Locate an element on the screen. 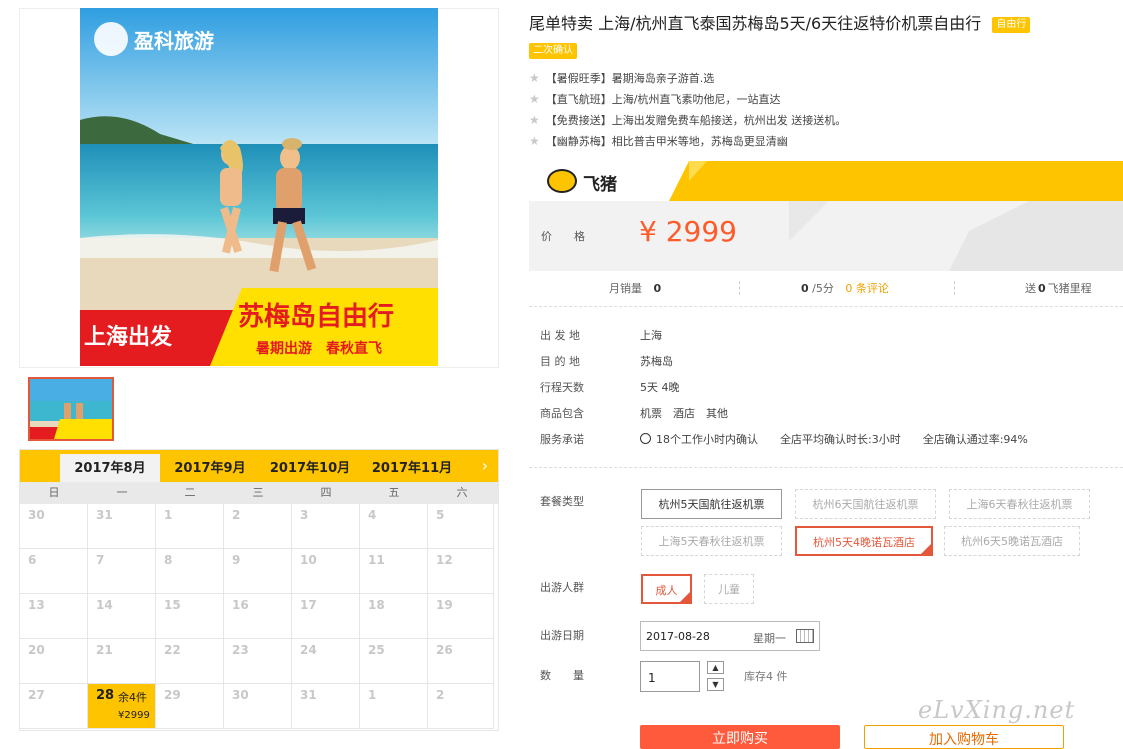  package-option: 杭州6天国航往返机票 is located at coordinates (865, 504).